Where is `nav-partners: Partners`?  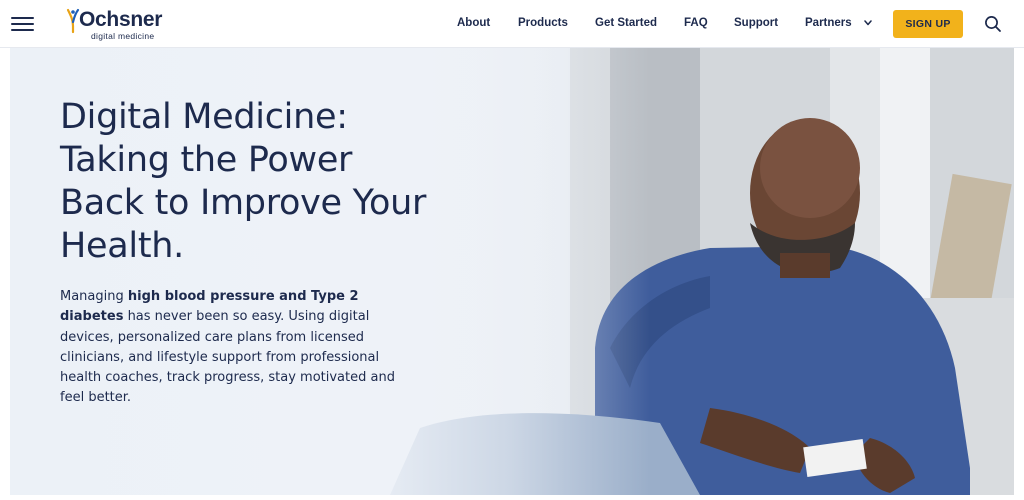
nav-partners: Partners is located at coordinates (828, 23).